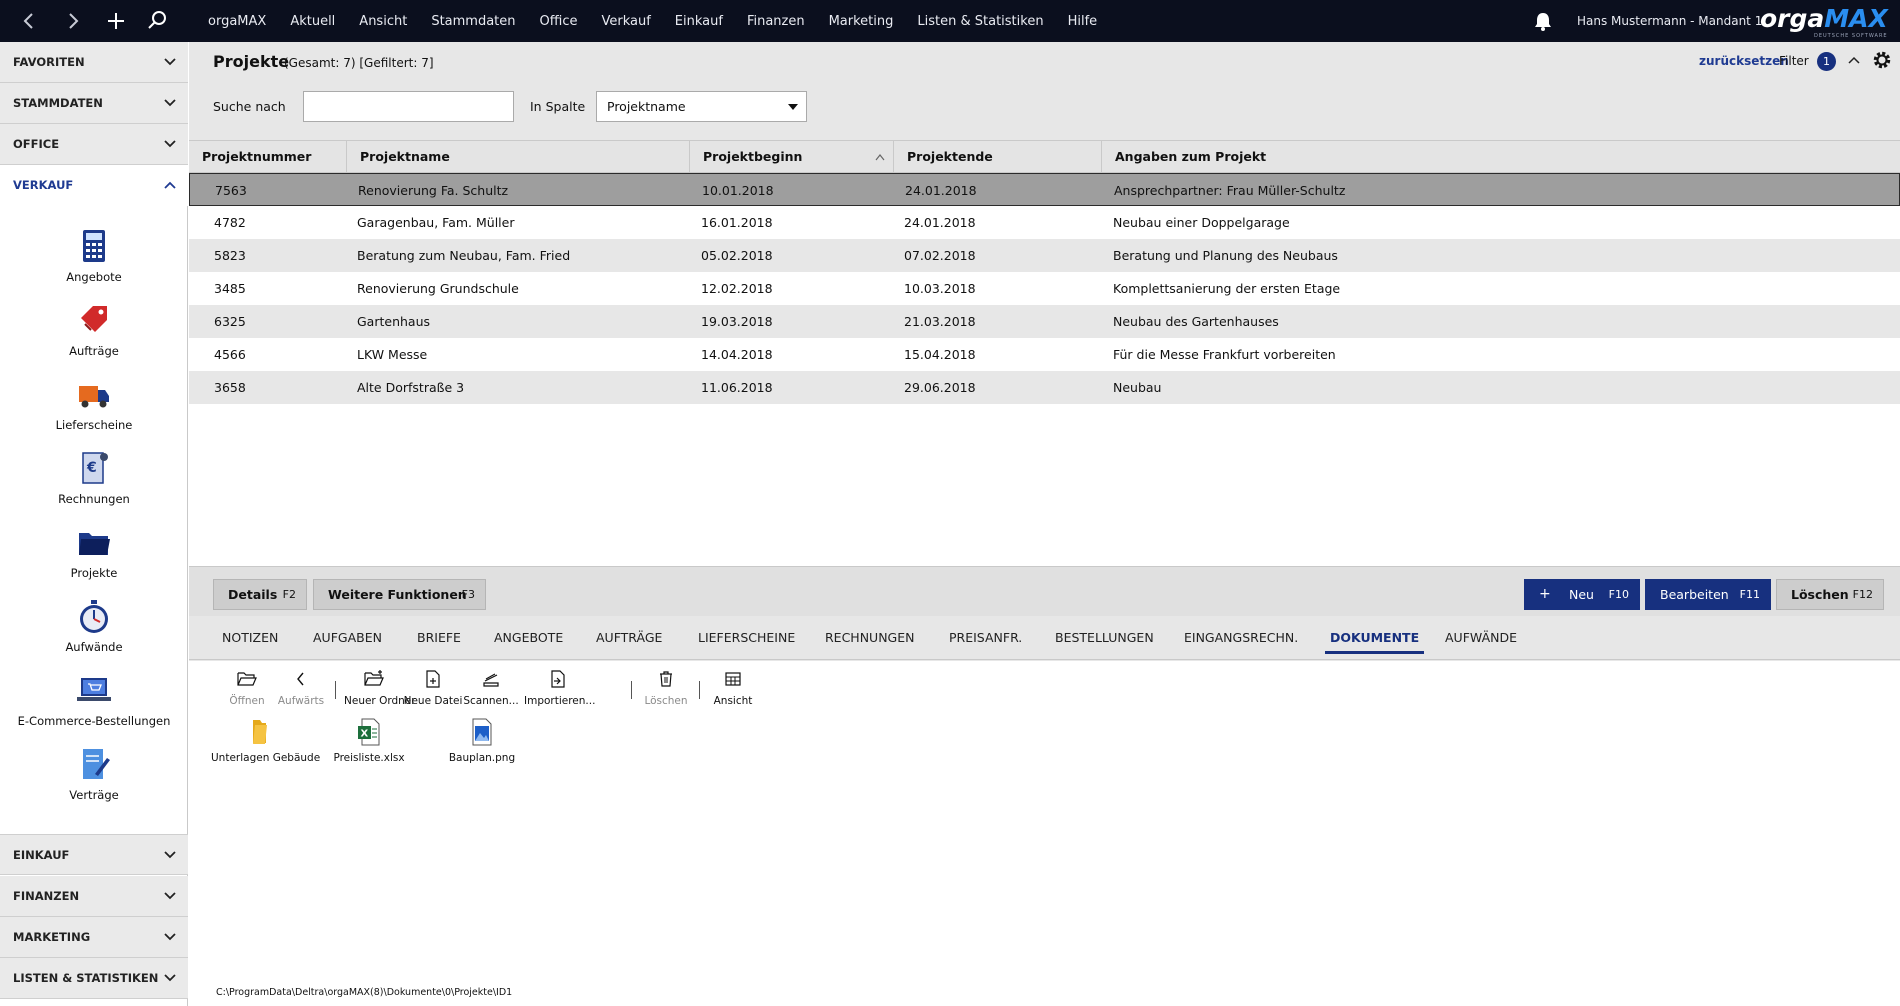 The image size is (1900, 1006). What do you see at coordinates (268, 157) in the screenshot?
I see `col-header-projektnummer: Projektnummer` at bounding box center [268, 157].